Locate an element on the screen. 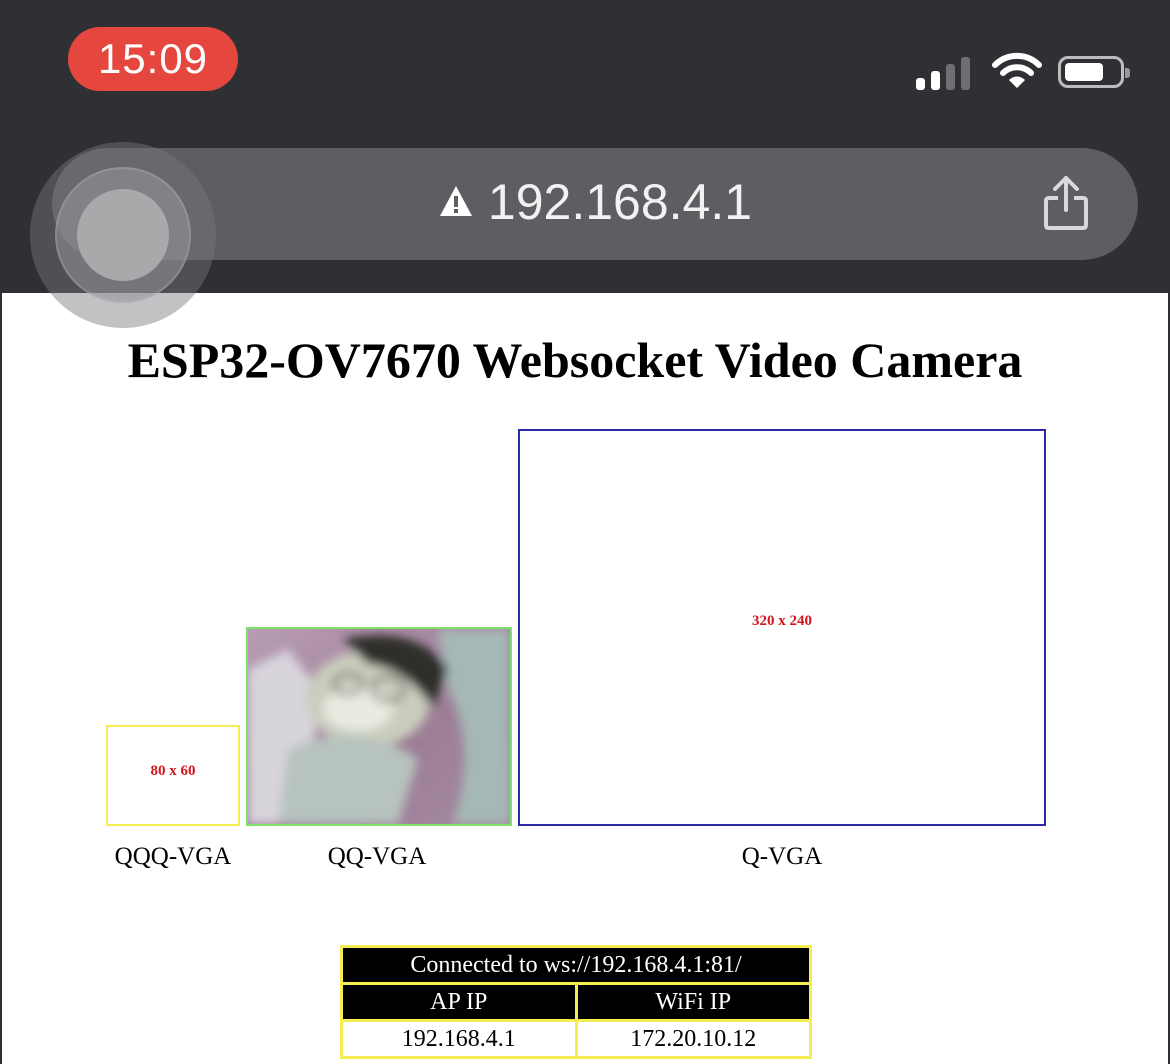  ap-ip-value: 192.168.4.1 is located at coordinates (459, 1039).